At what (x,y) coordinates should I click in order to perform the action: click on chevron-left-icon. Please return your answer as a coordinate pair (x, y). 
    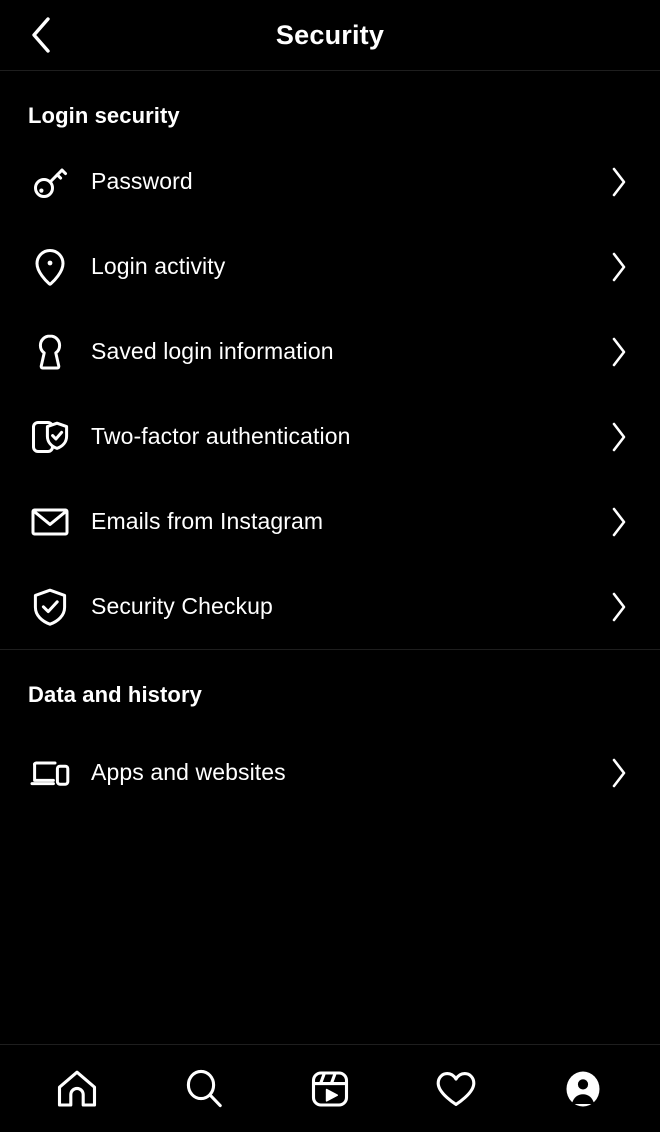
    Looking at the image, I should click on (41, 35).